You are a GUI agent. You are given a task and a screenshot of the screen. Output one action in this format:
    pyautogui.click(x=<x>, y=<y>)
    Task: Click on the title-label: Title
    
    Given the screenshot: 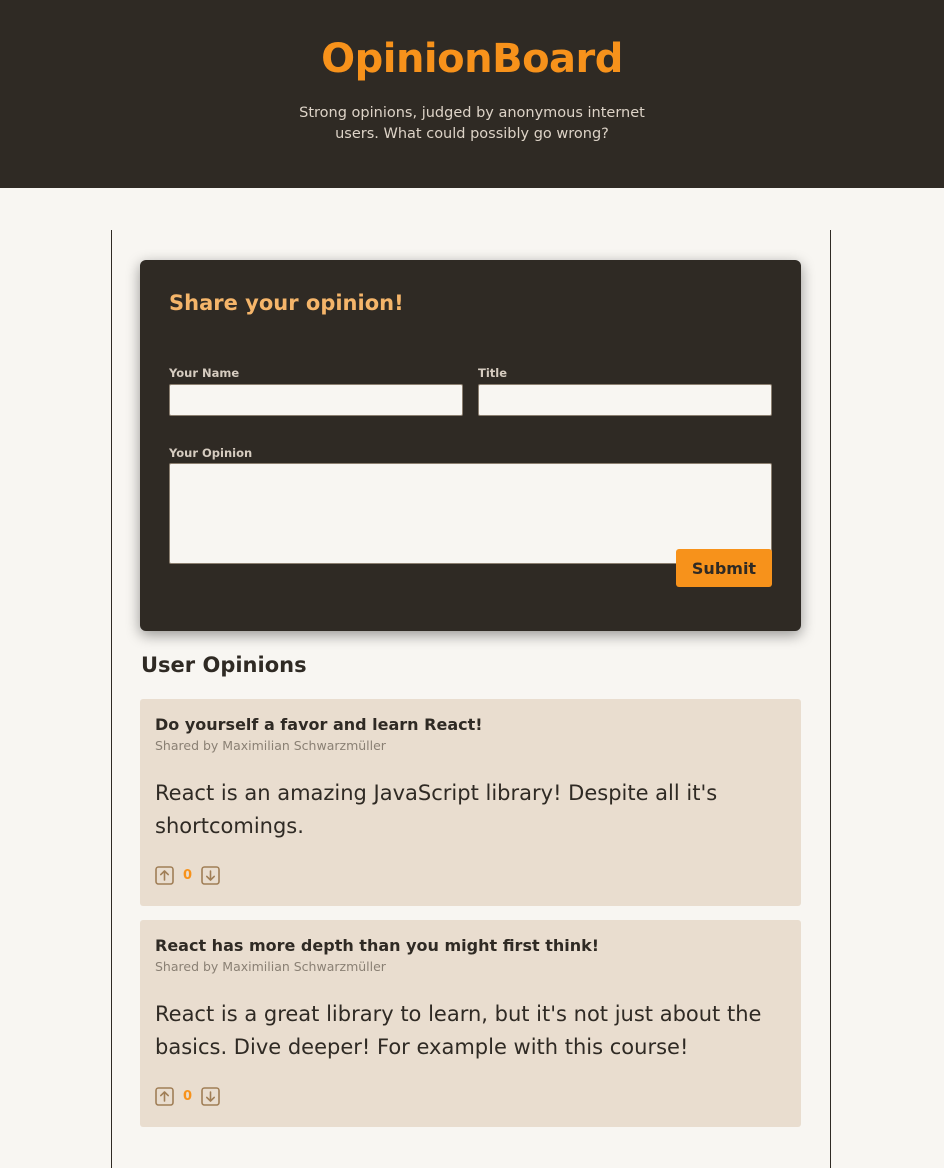 What is the action you would take?
    pyautogui.click(x=493, y=373)
    